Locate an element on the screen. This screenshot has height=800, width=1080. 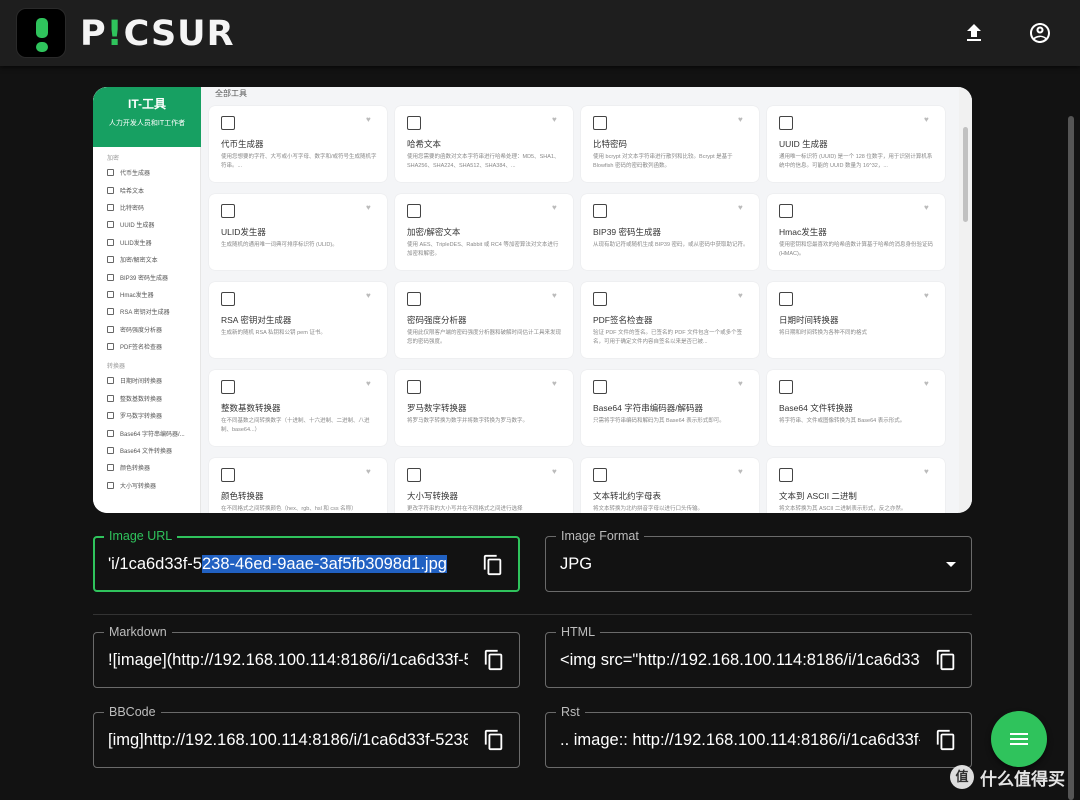
preview-tool-desc: 生成随机的通用唯一词典可排序标识符 (ULID)。 is located at coordinates (279, 245).